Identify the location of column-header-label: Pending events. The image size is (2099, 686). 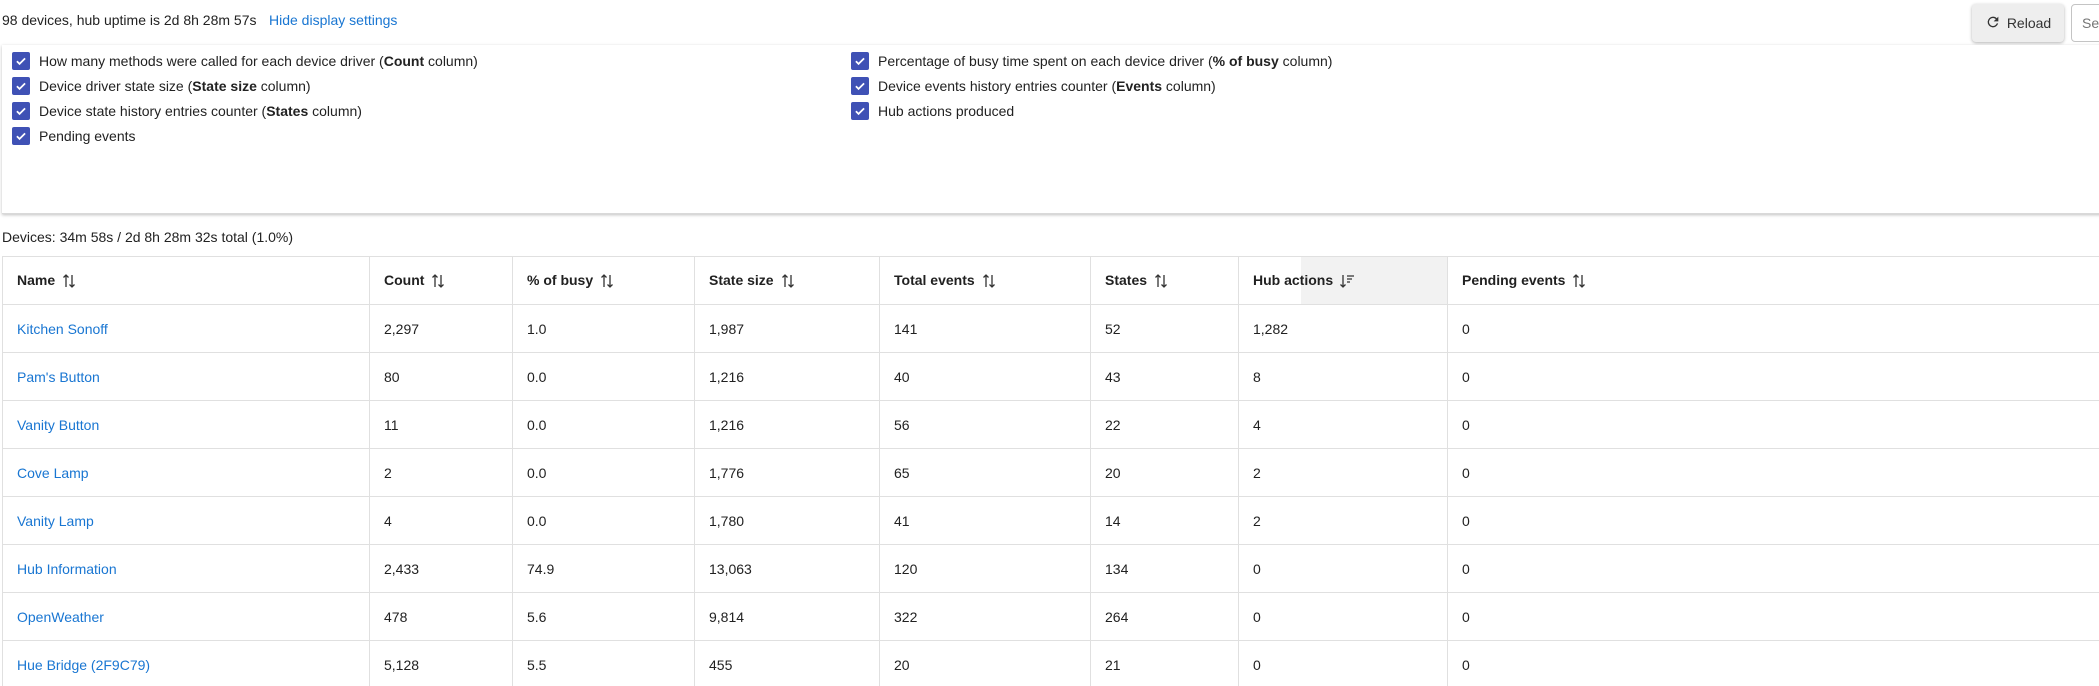
(1513, 280).